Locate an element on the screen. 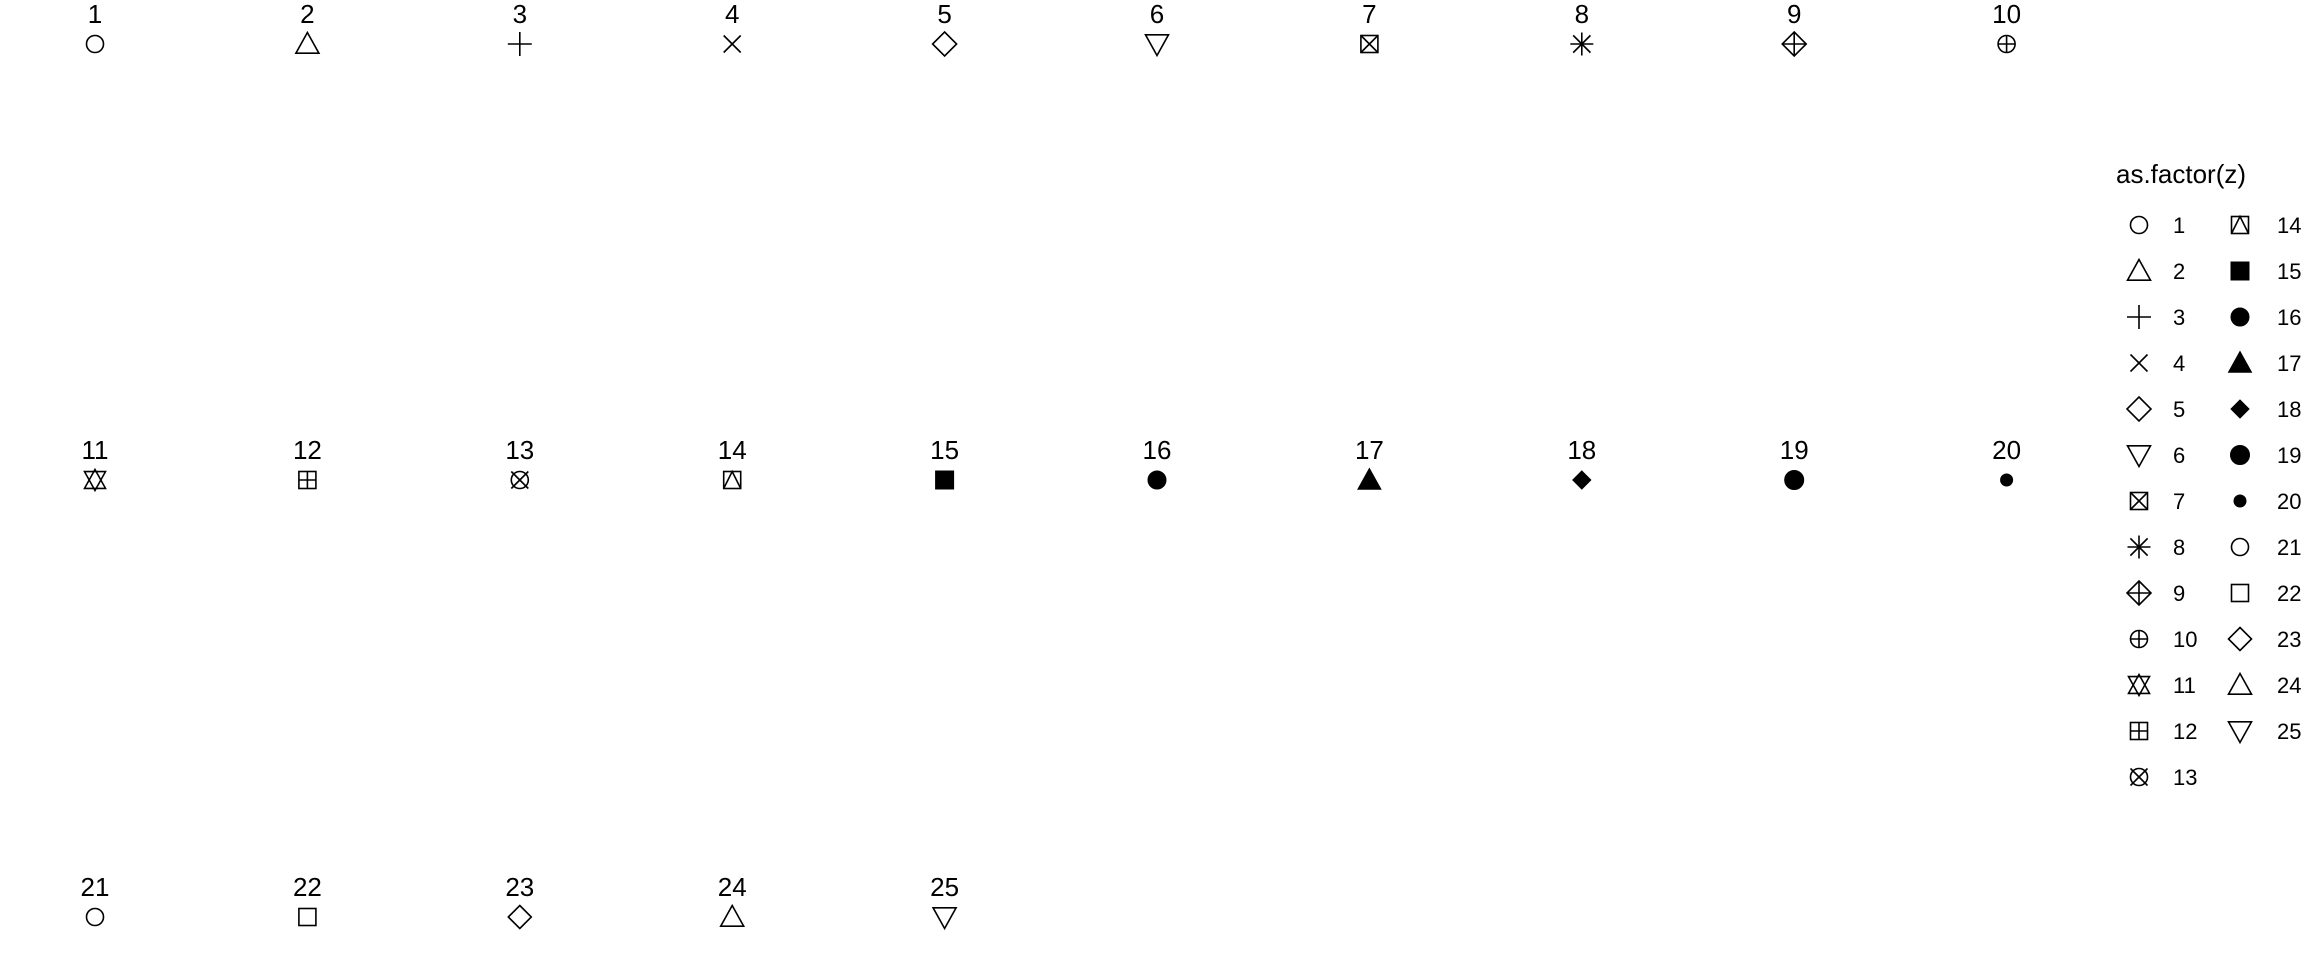  point-label: 19 is located at coordinates (1794, 450).